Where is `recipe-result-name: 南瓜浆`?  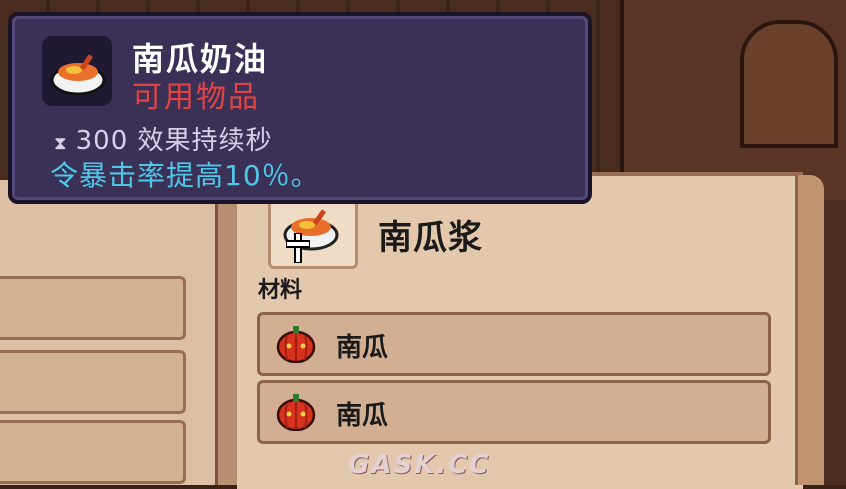
recipe-result-name: 南瓜浆 is located at coordinates (430, 238).